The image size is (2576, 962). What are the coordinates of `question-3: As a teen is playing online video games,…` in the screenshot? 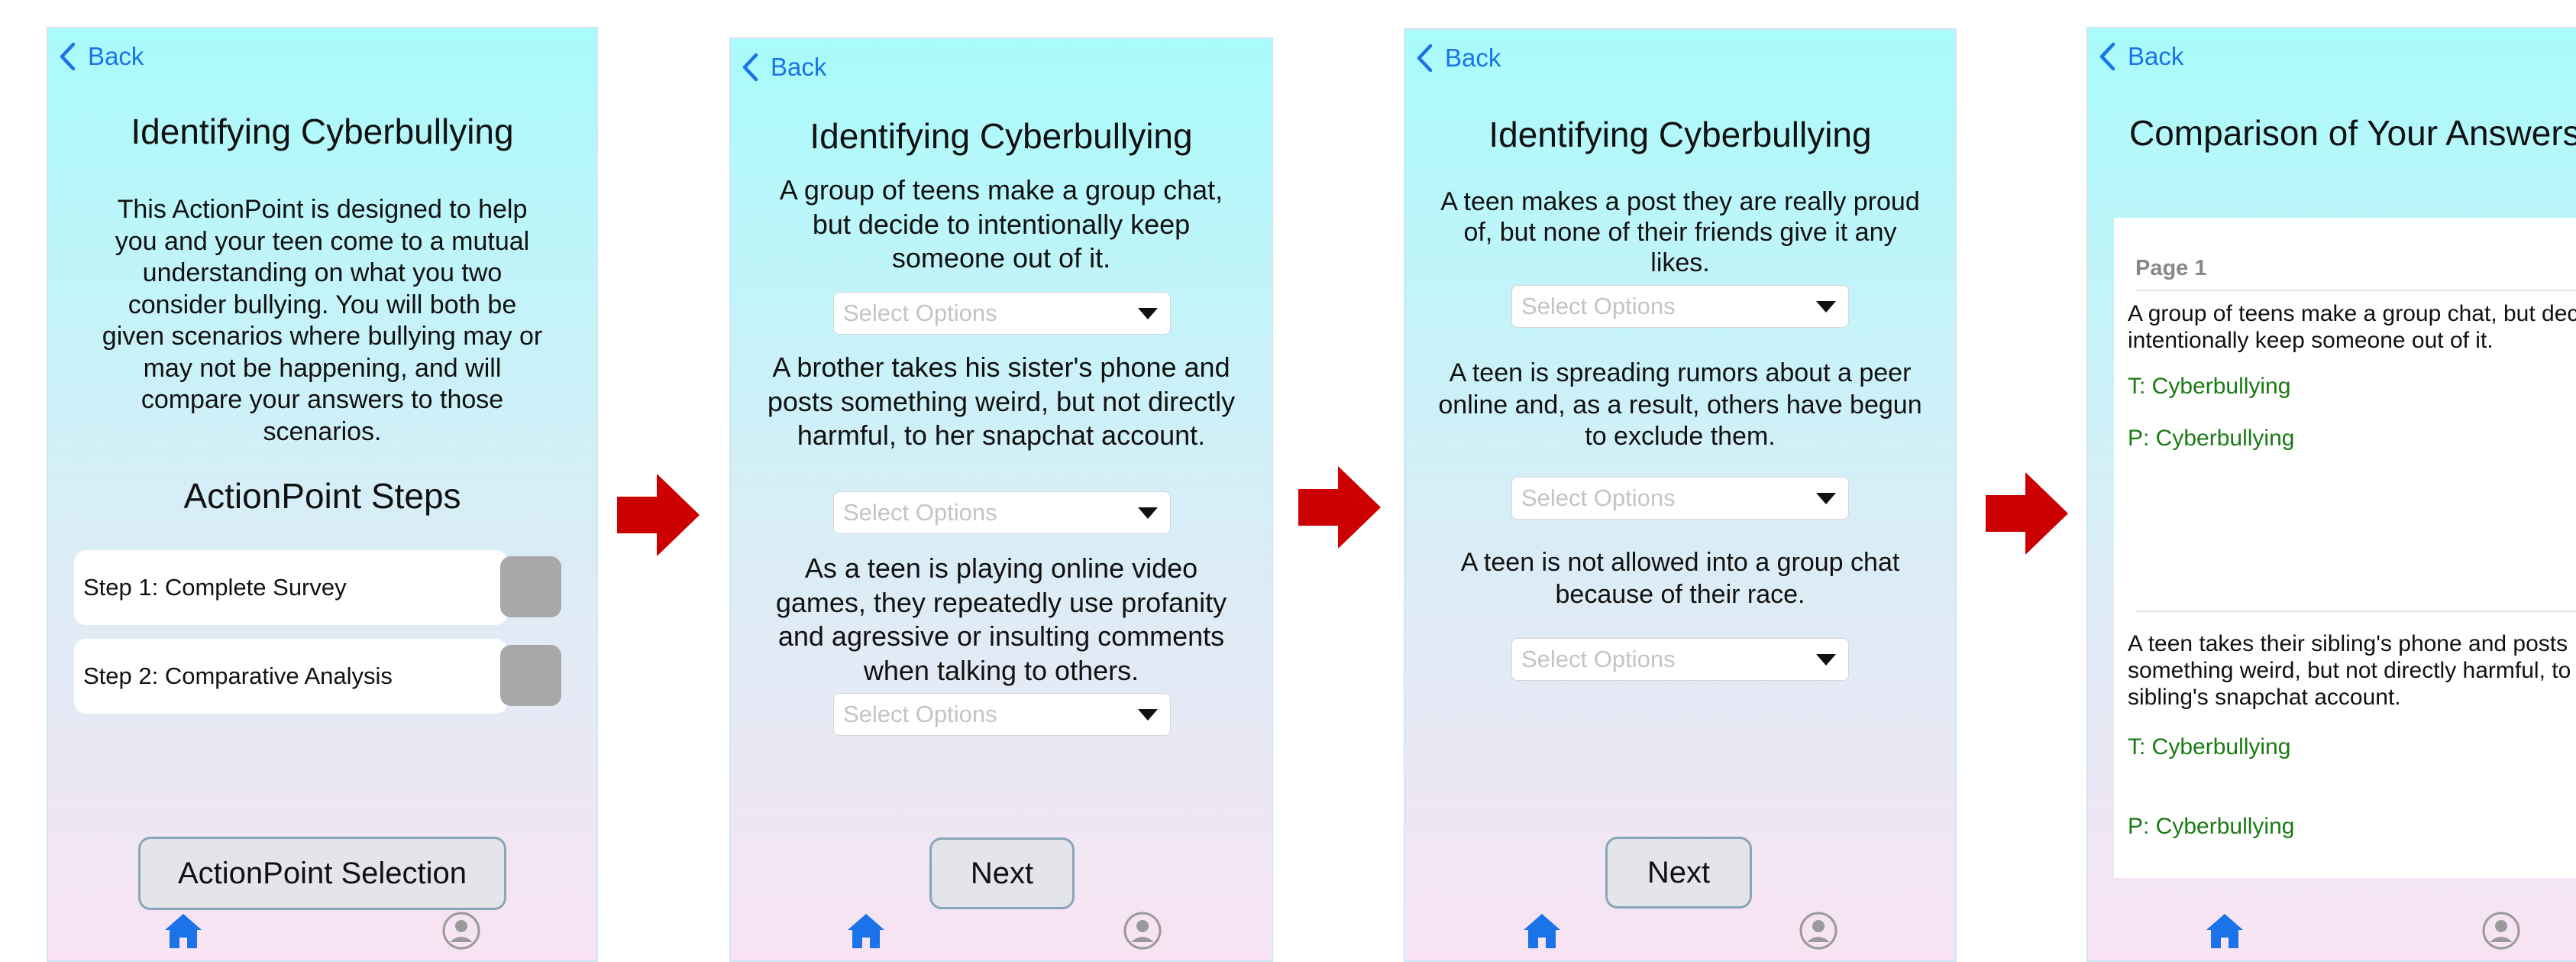 It's located at (1001, 619).